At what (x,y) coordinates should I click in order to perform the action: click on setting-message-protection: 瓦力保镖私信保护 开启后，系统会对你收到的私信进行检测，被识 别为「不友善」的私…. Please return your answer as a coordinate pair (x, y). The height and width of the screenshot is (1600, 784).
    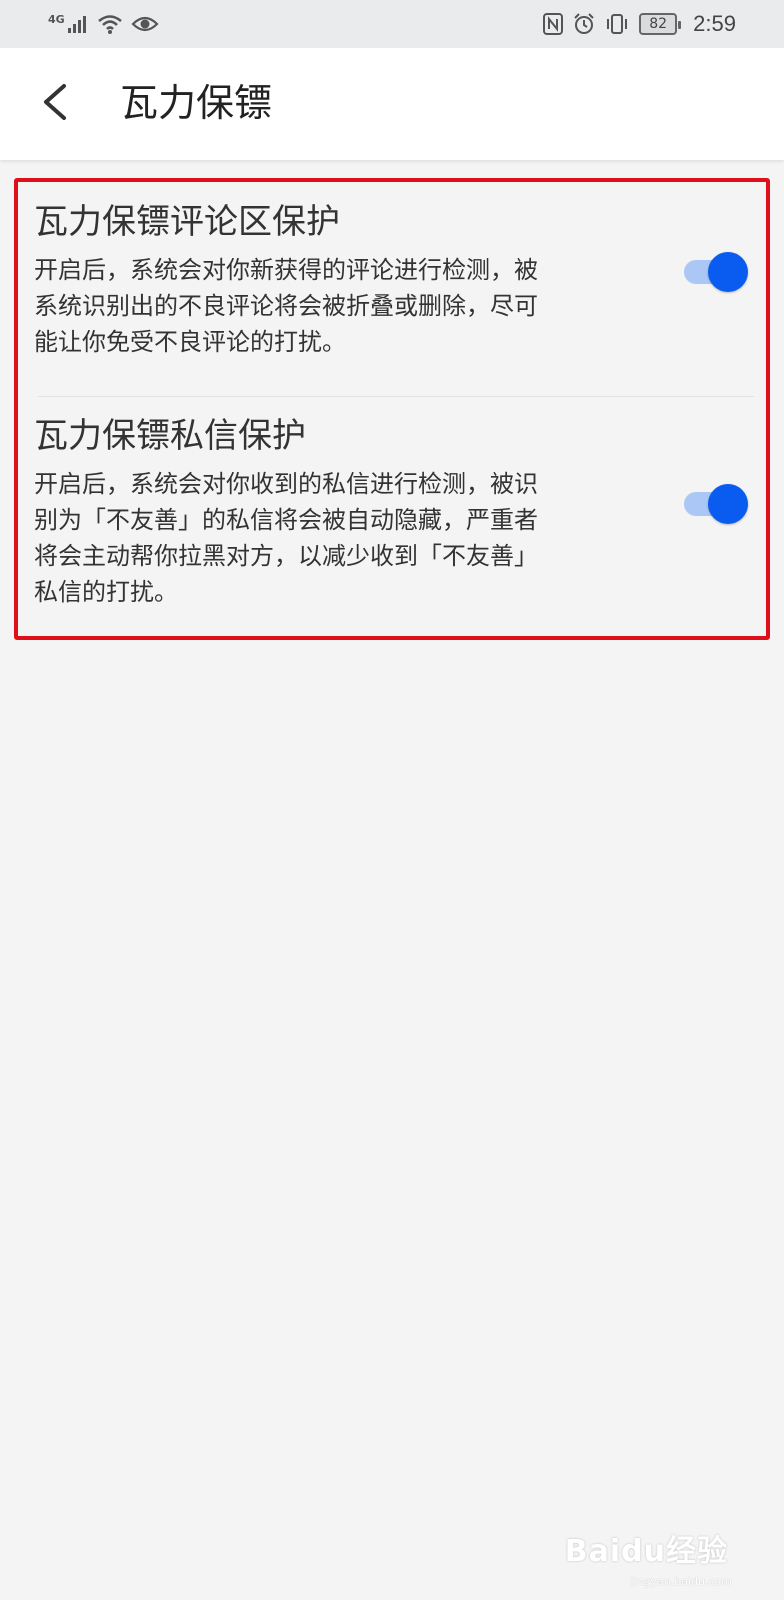
    Looking at the image, I should click on (392, 524).